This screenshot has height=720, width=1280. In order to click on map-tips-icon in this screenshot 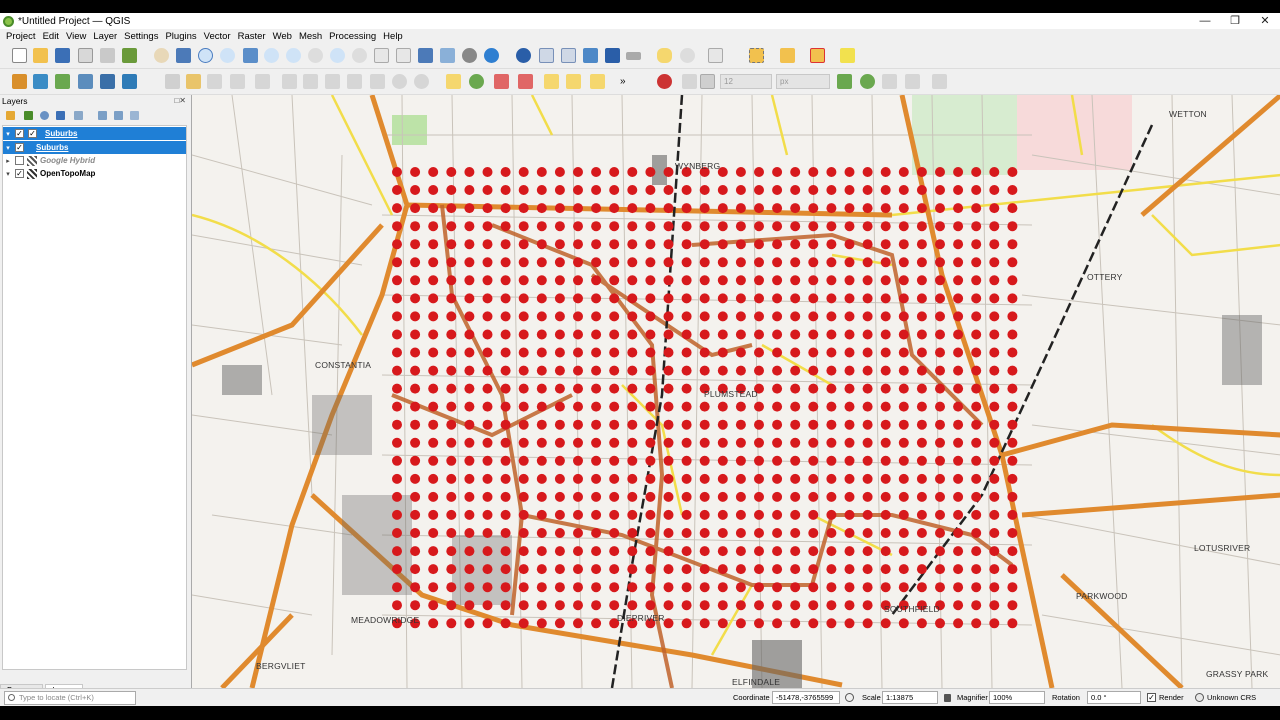, I will do `click(664, 55)`.